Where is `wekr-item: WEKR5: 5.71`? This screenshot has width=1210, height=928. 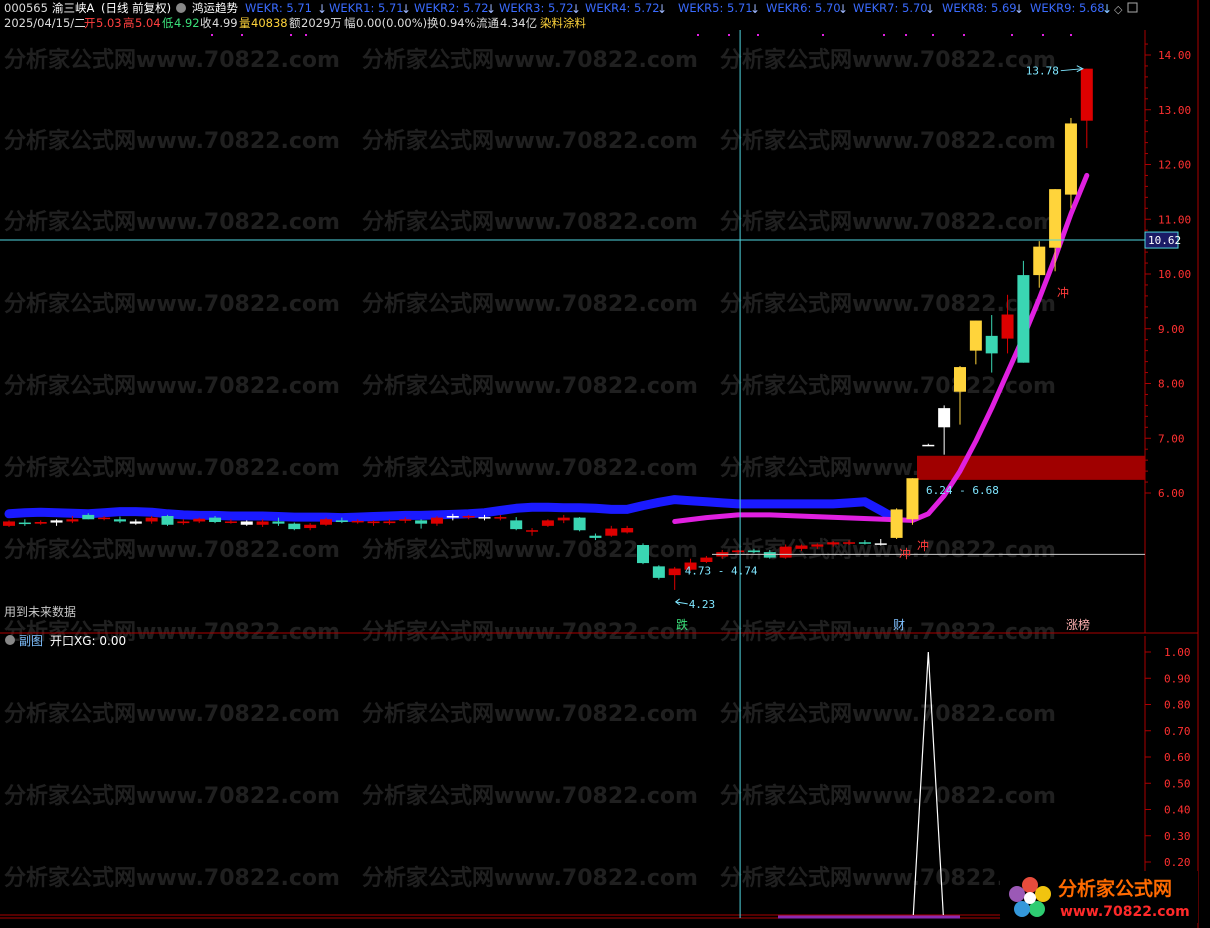
wekr-item: WEKR5: 5.71 is located at coordinates (715, 8).